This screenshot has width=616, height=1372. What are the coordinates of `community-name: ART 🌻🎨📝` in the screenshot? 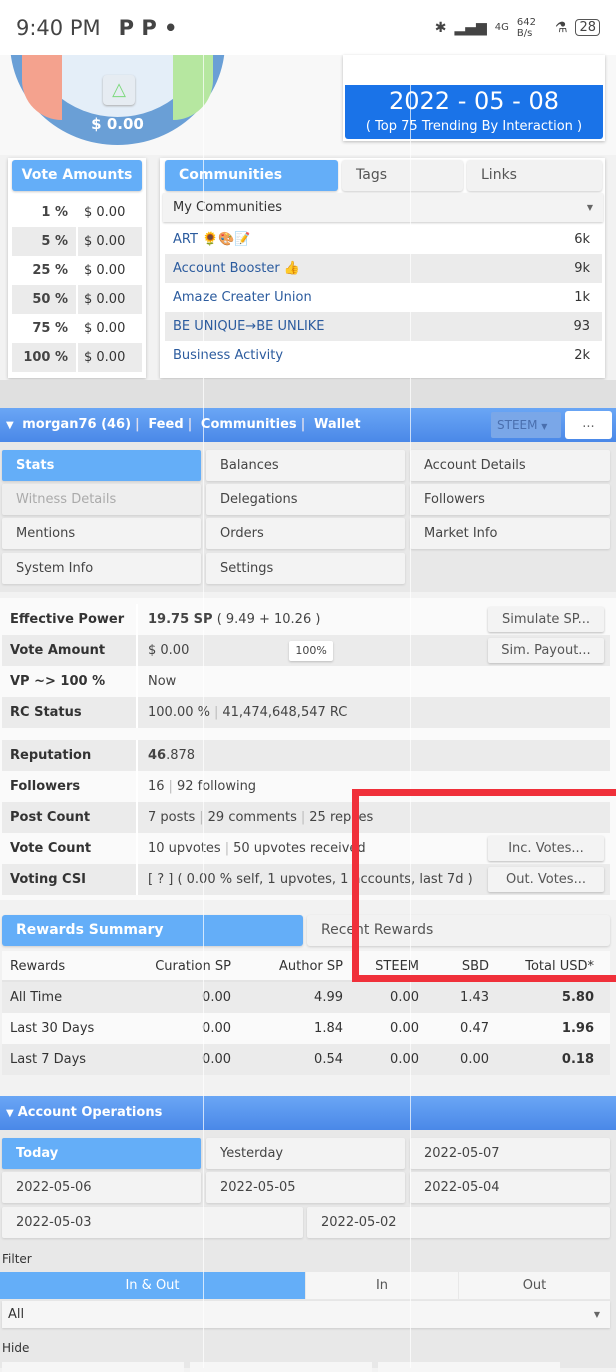 It's located at (212, 239).